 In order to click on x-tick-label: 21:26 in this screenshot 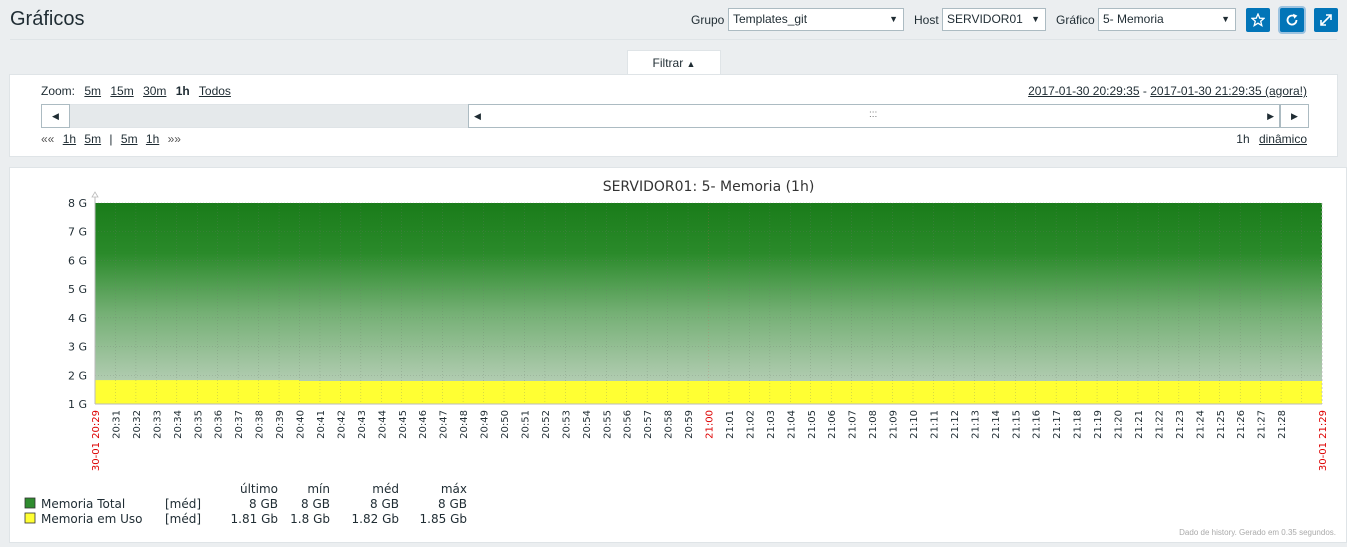, I will do `click(1241, 424)`.